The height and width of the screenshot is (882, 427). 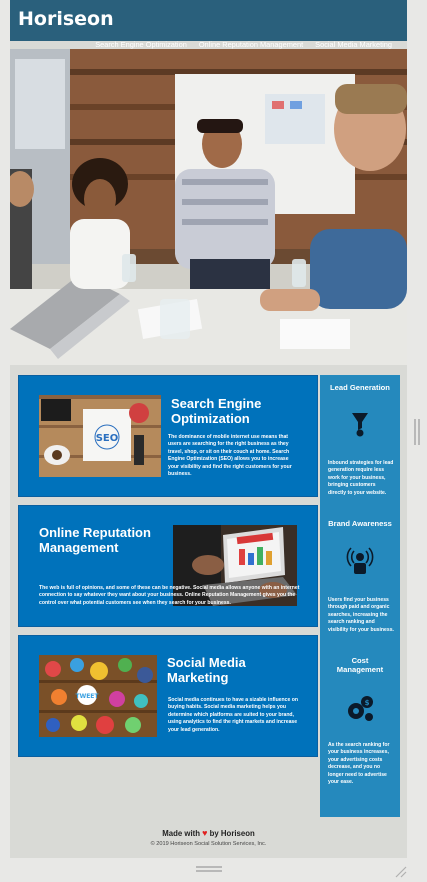 What do you see at coordinates (401, 872) in the screenshot?
I see `resize-corner-icon` at bounding box center [401, 872].